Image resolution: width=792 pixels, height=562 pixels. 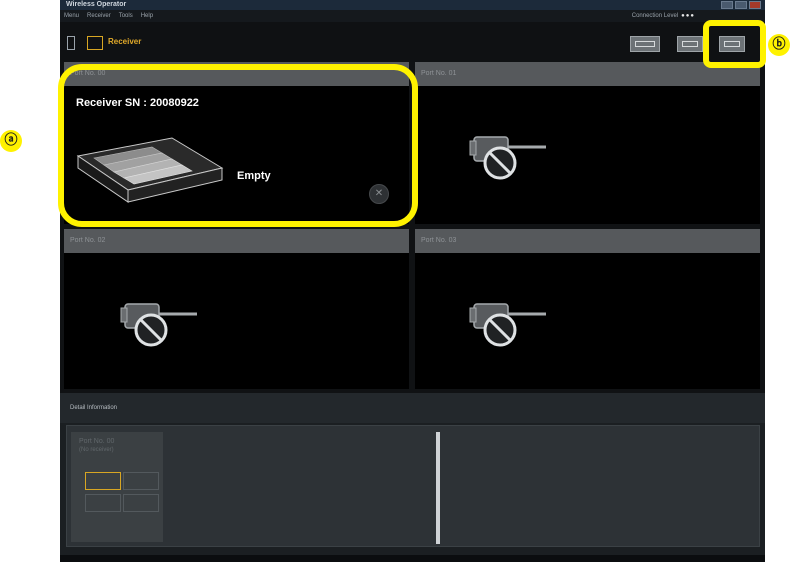 What do you see at coordinates (587, 241) in the screenshot?
I see `port-panel-header: Port No. 03` at bounding box center [587, 241].